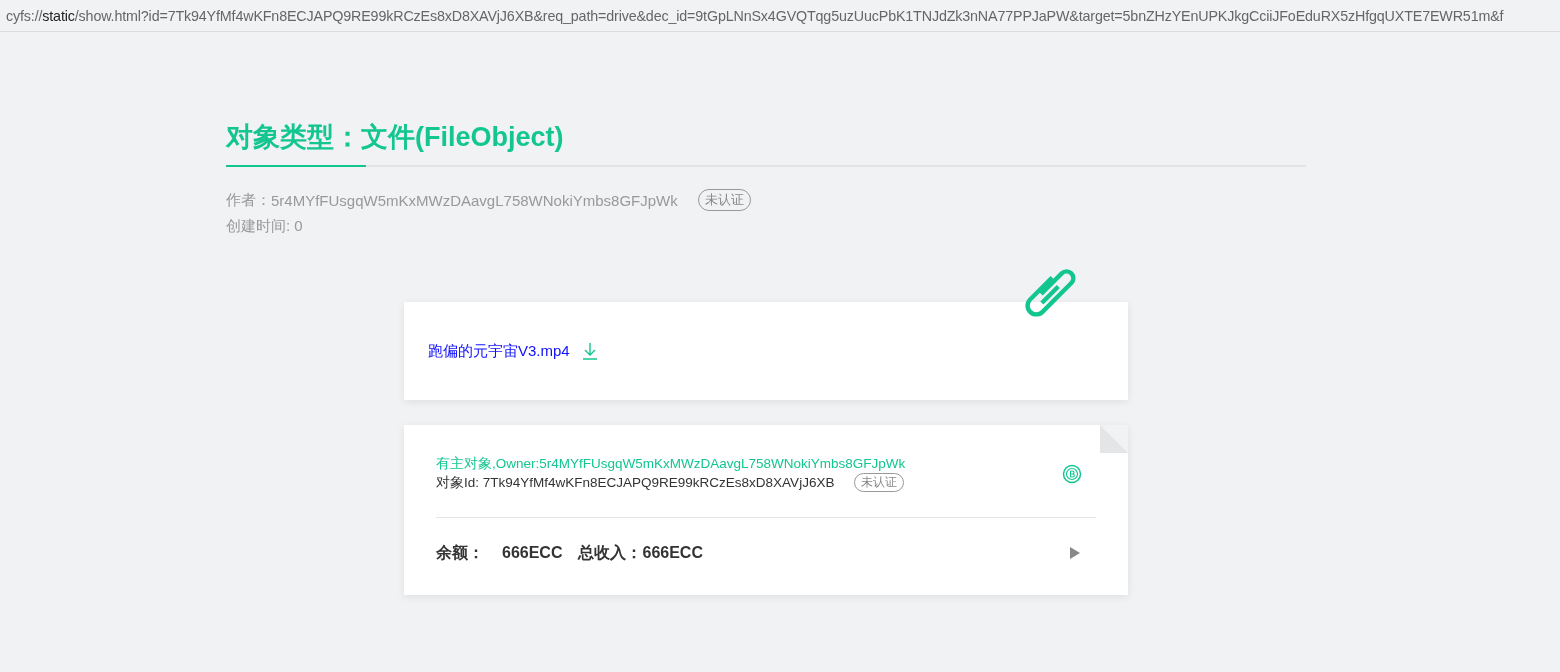 This screenshot has height=672, width=1560. What do you see at coordinates (532, 553) in the screenshot?
I see `balance-value: 666ECC` at bounding box center [532, 553].